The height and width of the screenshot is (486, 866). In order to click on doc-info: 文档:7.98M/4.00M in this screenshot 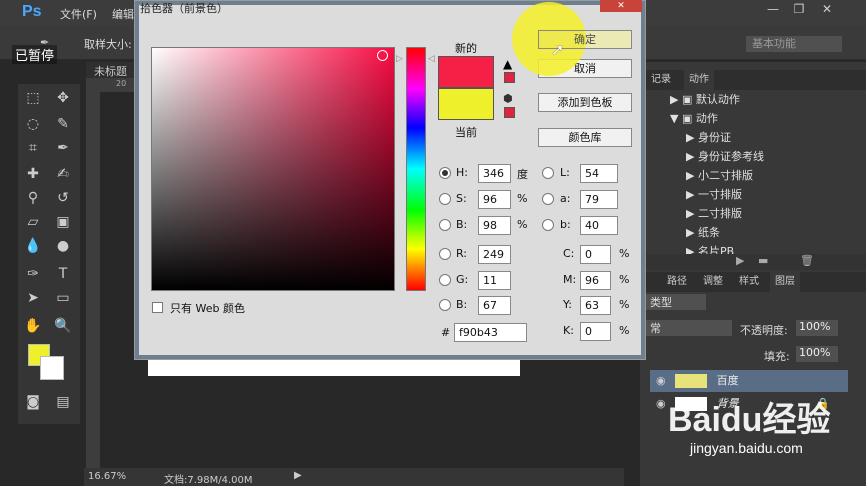, I will do `click(208, 480)`.